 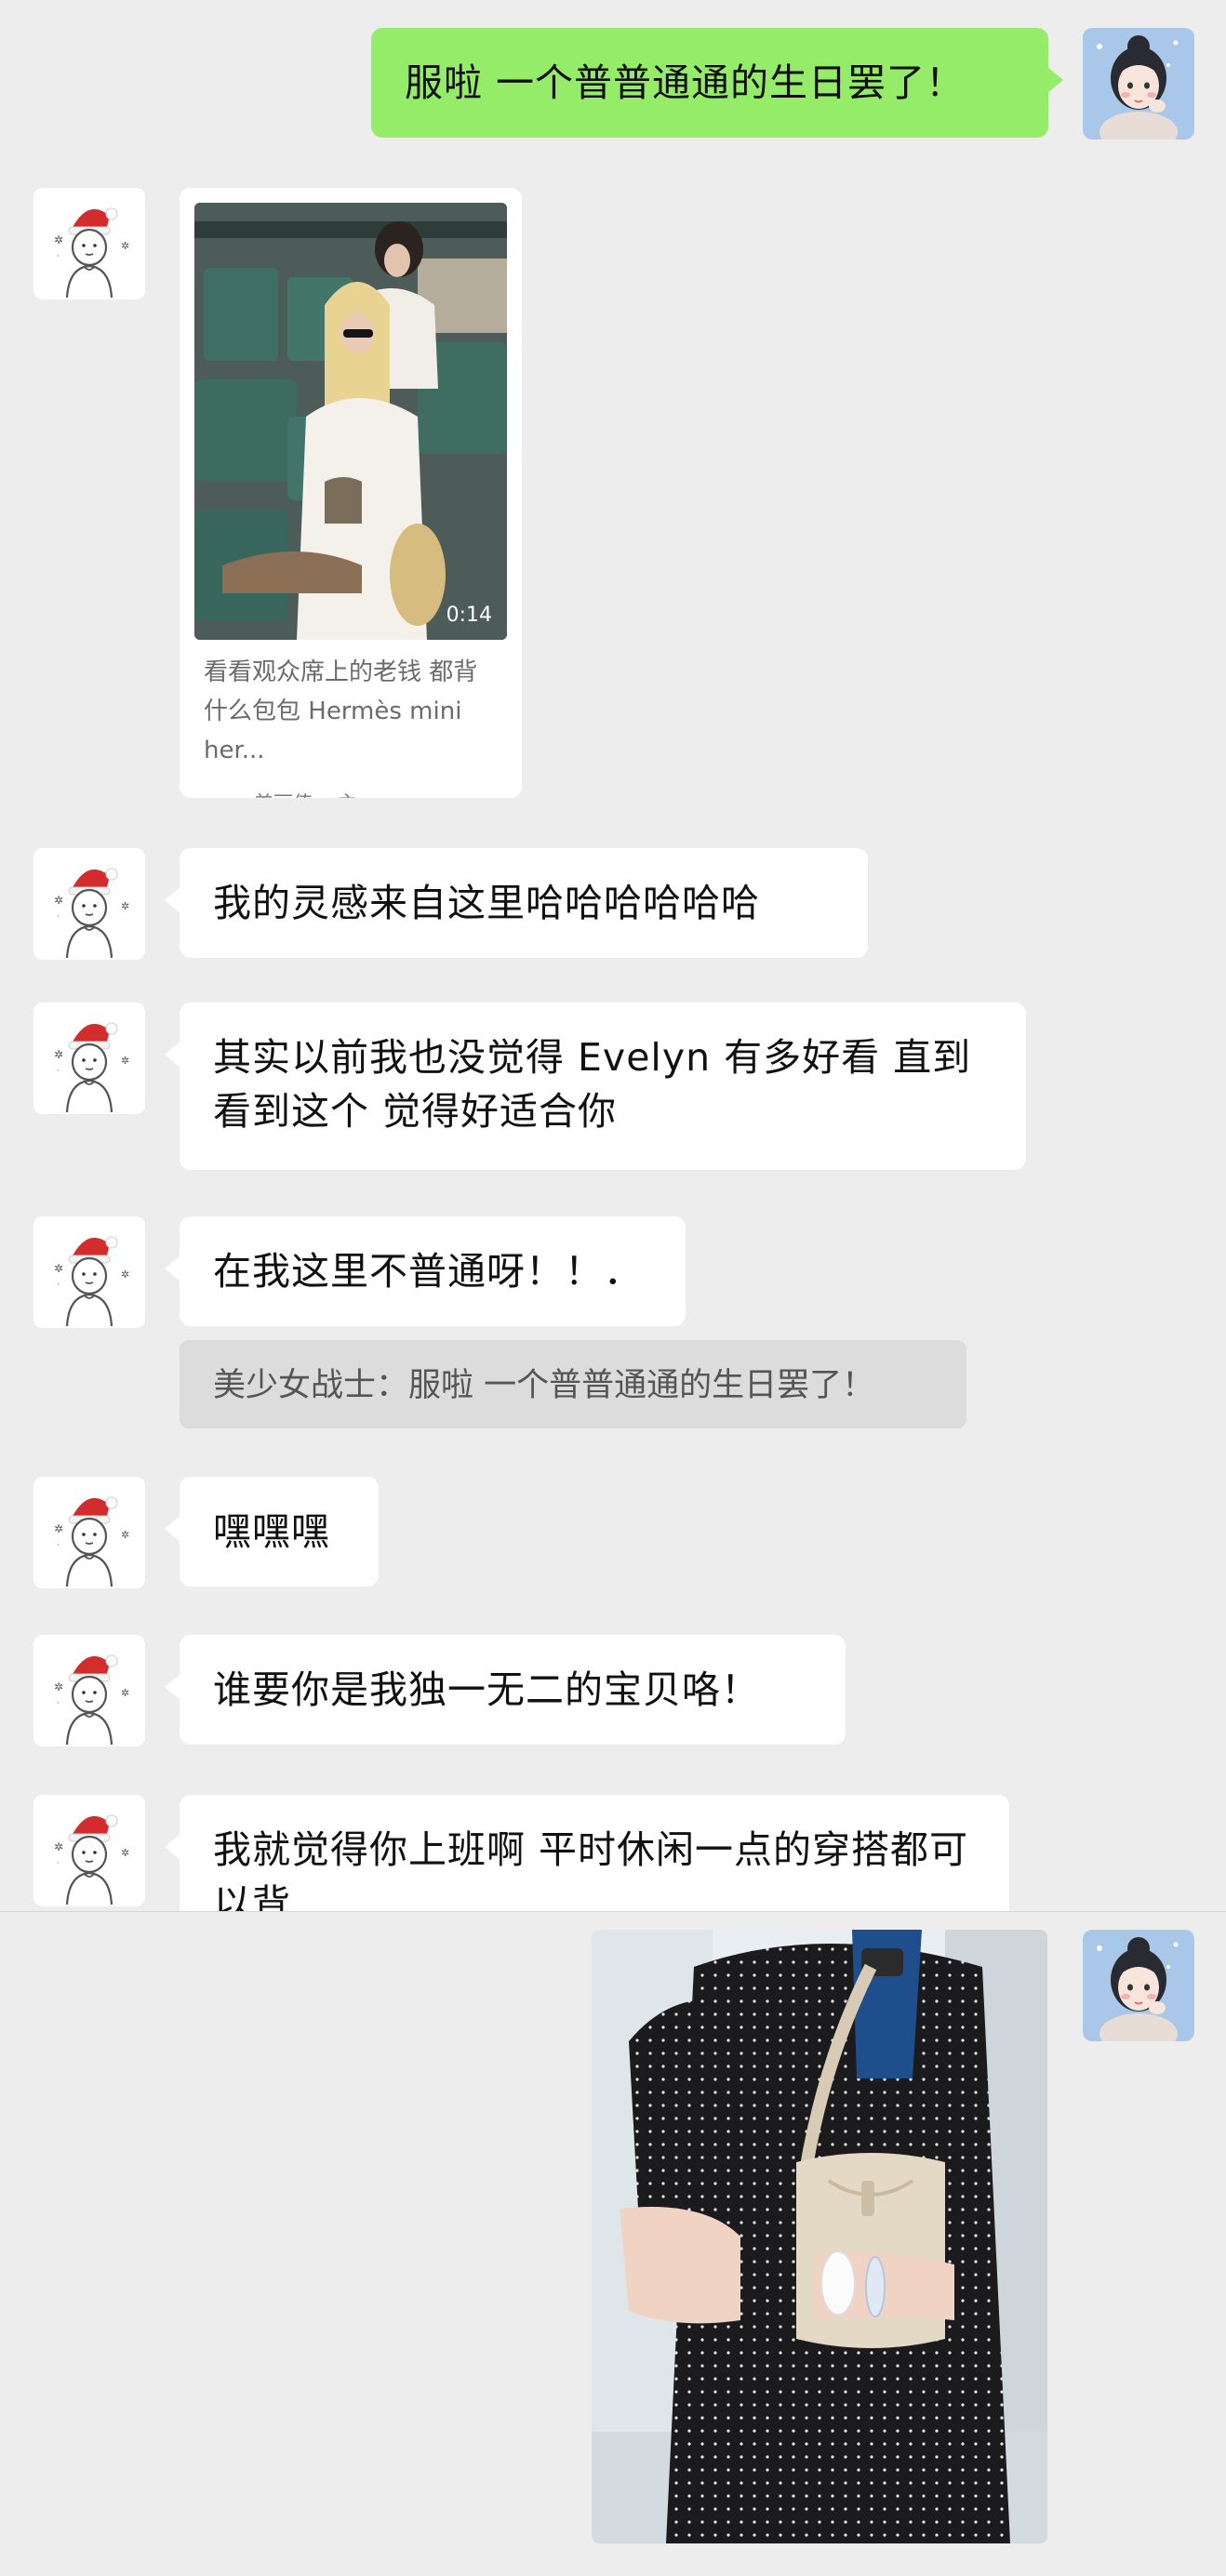 I want to click on message-text: 嘿嘿嘿, so click(x=271, y=1531).